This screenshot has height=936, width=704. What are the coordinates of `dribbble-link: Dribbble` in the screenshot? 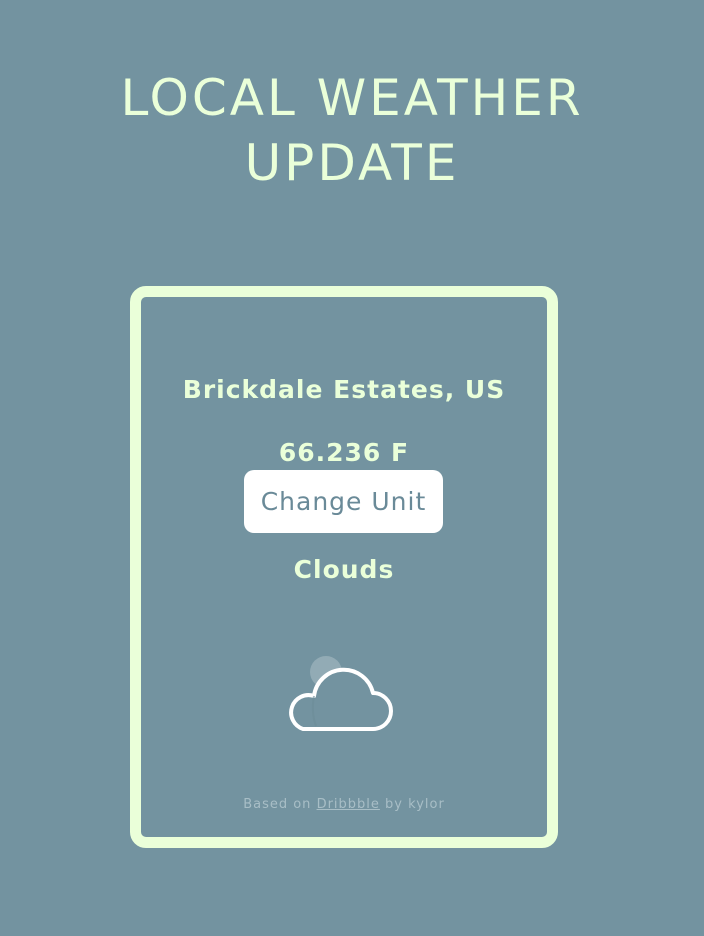 It's located at (348, 804).